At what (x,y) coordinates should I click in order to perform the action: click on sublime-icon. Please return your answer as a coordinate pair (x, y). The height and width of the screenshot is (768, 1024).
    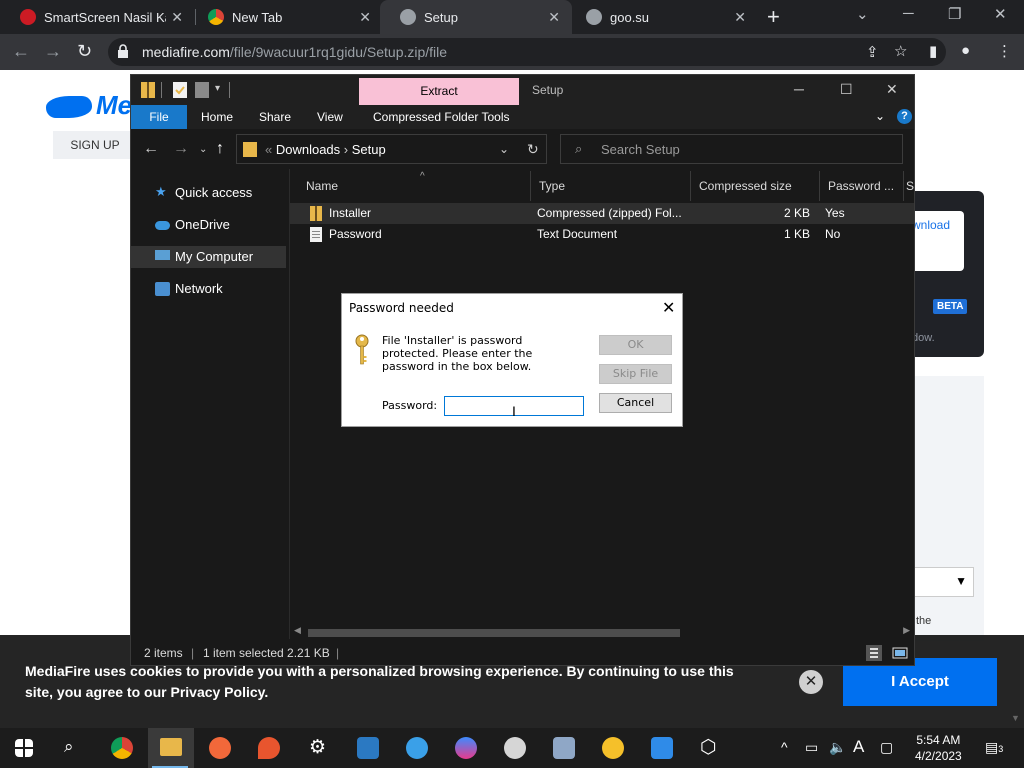
    Looking at the image, I should click on (220, 748).